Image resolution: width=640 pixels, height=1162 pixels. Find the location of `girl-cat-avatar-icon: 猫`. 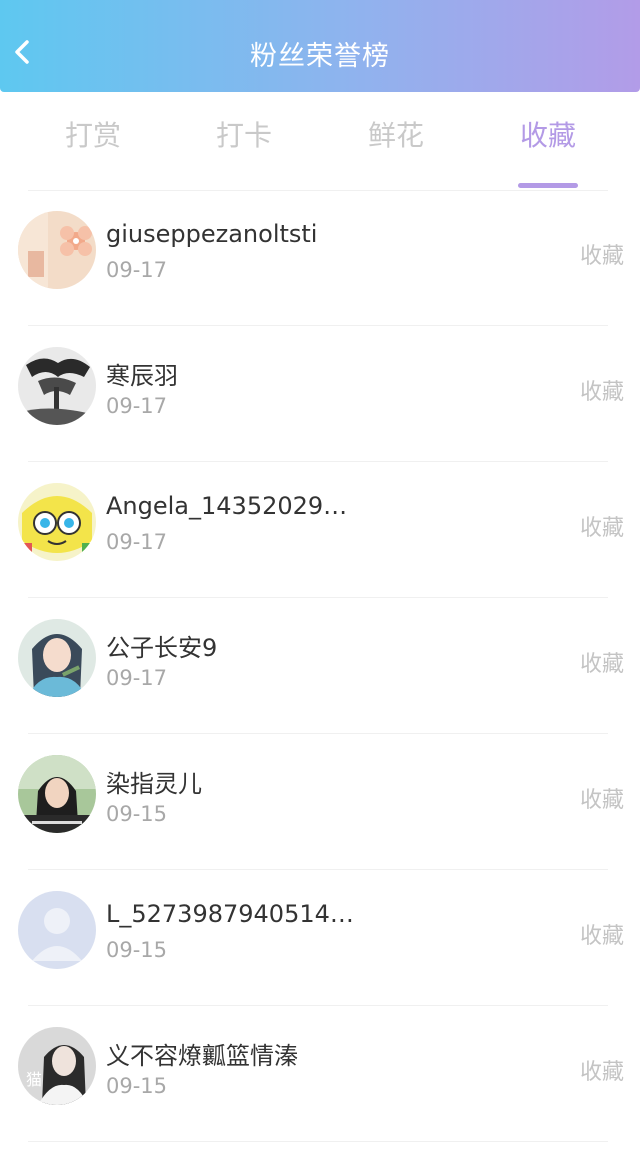

girl-cat-avatar-icon: 猫 is located at coordinates (57, 1066).